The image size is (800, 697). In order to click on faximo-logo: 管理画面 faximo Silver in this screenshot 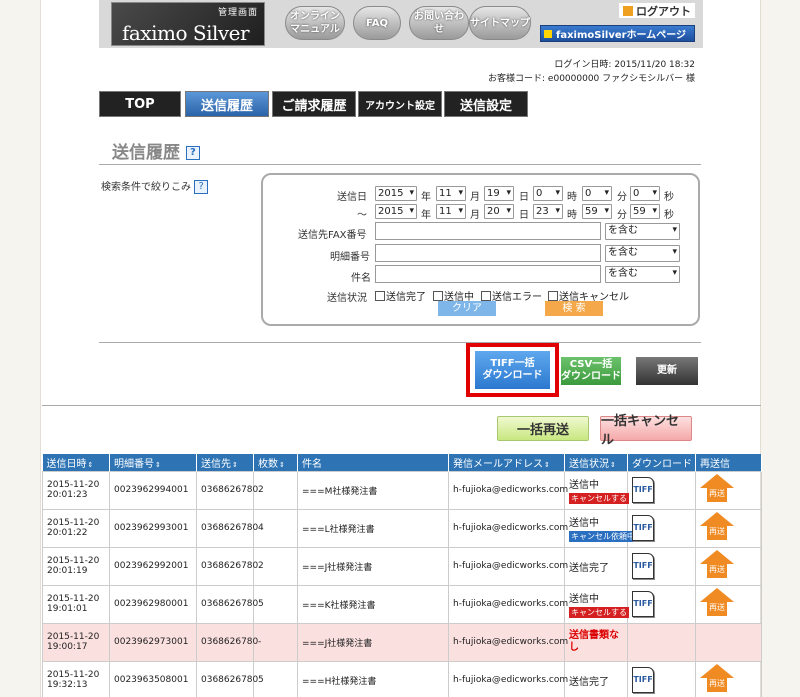, I will do `click(188, 24)`.